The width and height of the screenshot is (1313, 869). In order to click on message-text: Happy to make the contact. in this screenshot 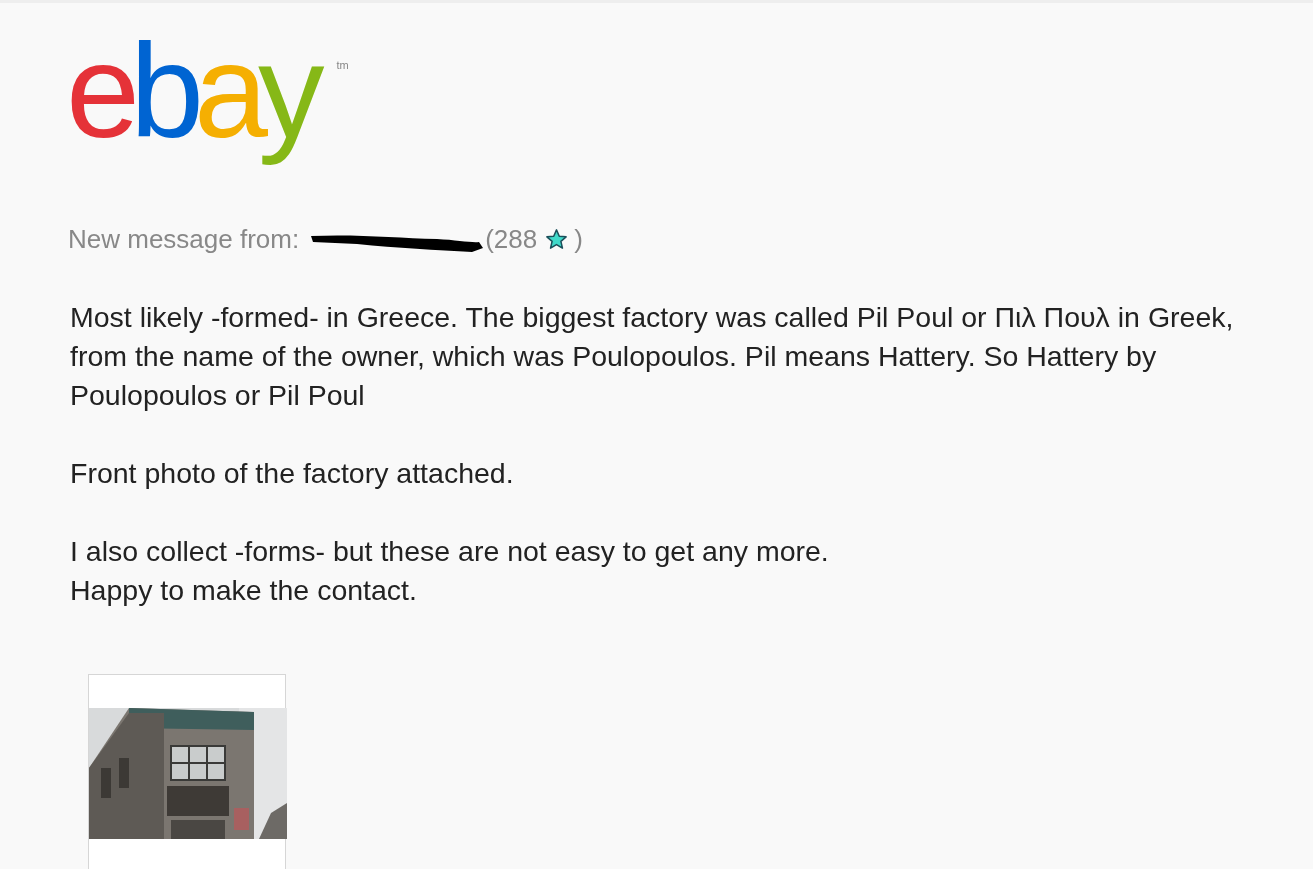, I will do `click(244, 590)`.